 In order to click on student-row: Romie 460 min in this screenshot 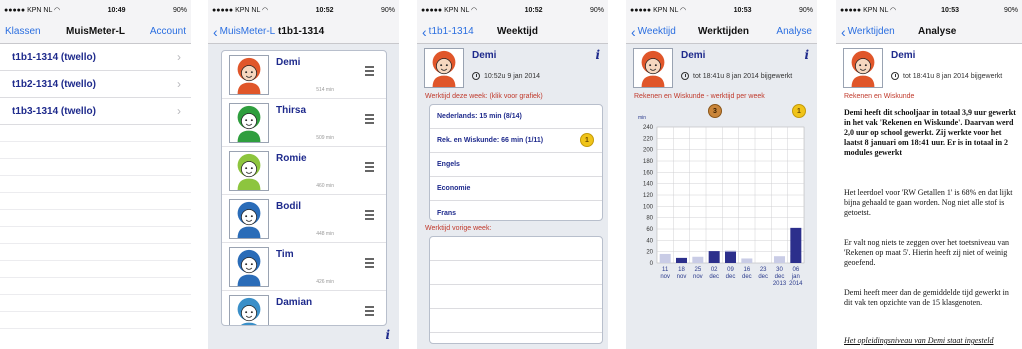, I will do `click(304, 171)`.